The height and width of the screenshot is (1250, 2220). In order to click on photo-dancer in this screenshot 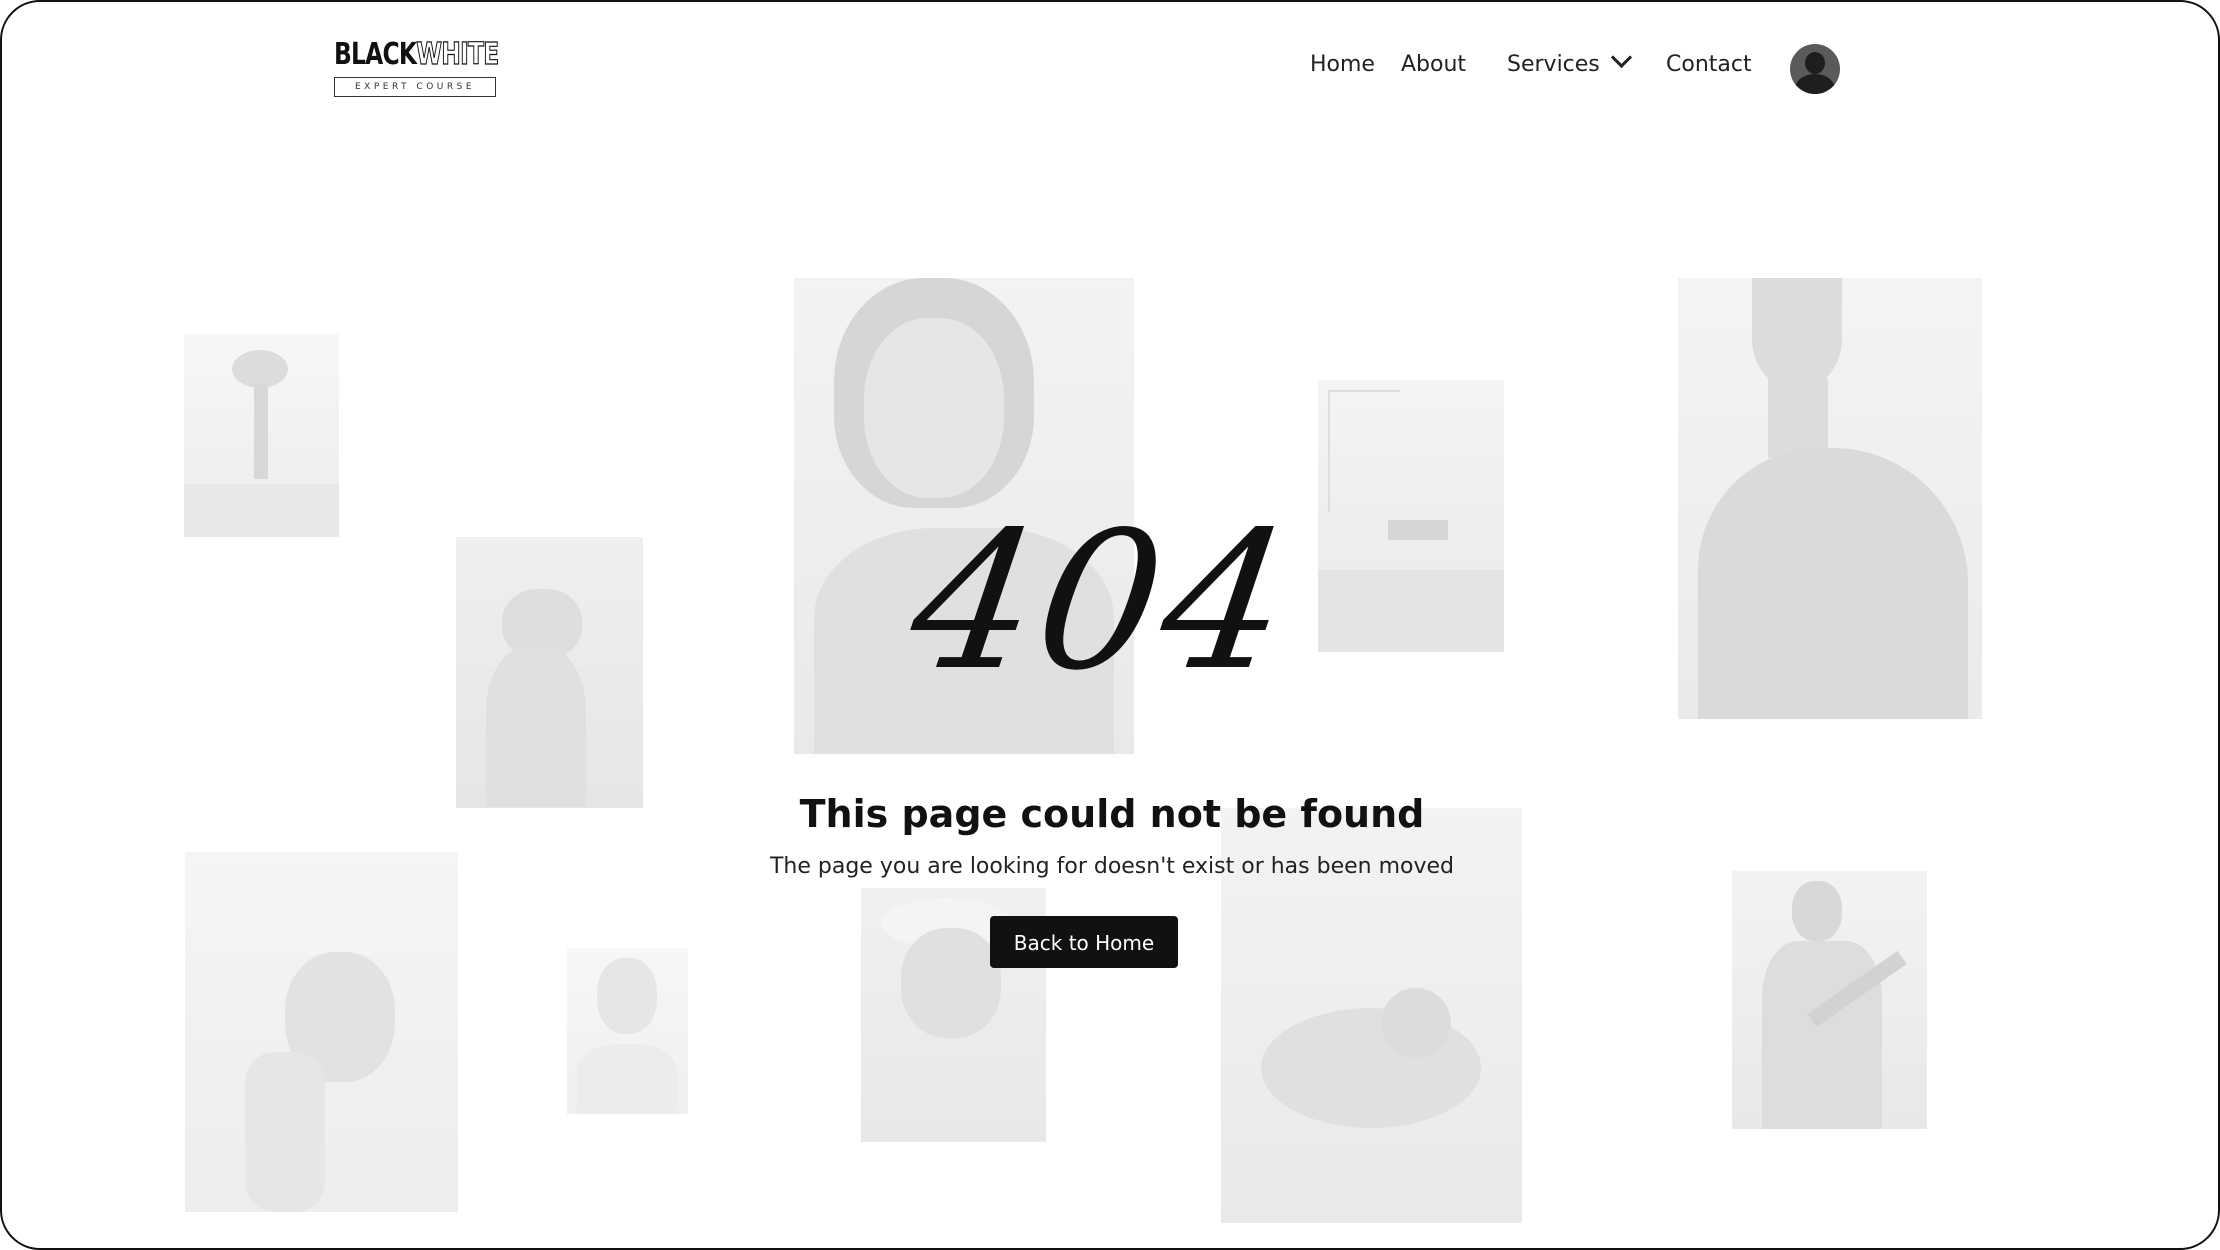, I will do `click(261, 435)`.